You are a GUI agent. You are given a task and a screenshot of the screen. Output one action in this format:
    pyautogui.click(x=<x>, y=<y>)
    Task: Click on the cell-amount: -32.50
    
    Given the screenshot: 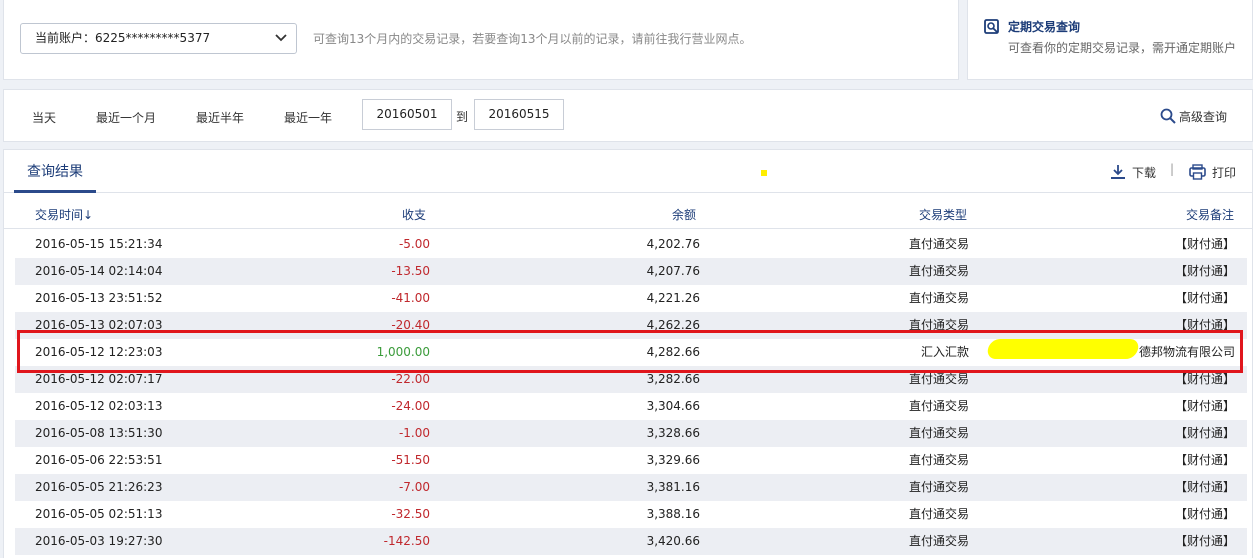 What is the action you would take?
    pyautogui.click(x=410, y=514)
    